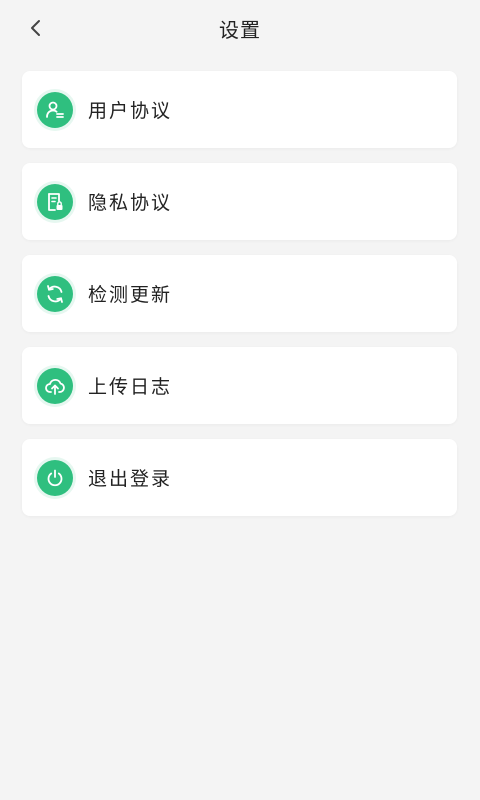 This screenshot has height=800, width=480. What do you see at coordinates (239, 201) in the screenshot?
I see `menu-item-privacy-agreement: 隐私协议` at bounding box center [239, 201].